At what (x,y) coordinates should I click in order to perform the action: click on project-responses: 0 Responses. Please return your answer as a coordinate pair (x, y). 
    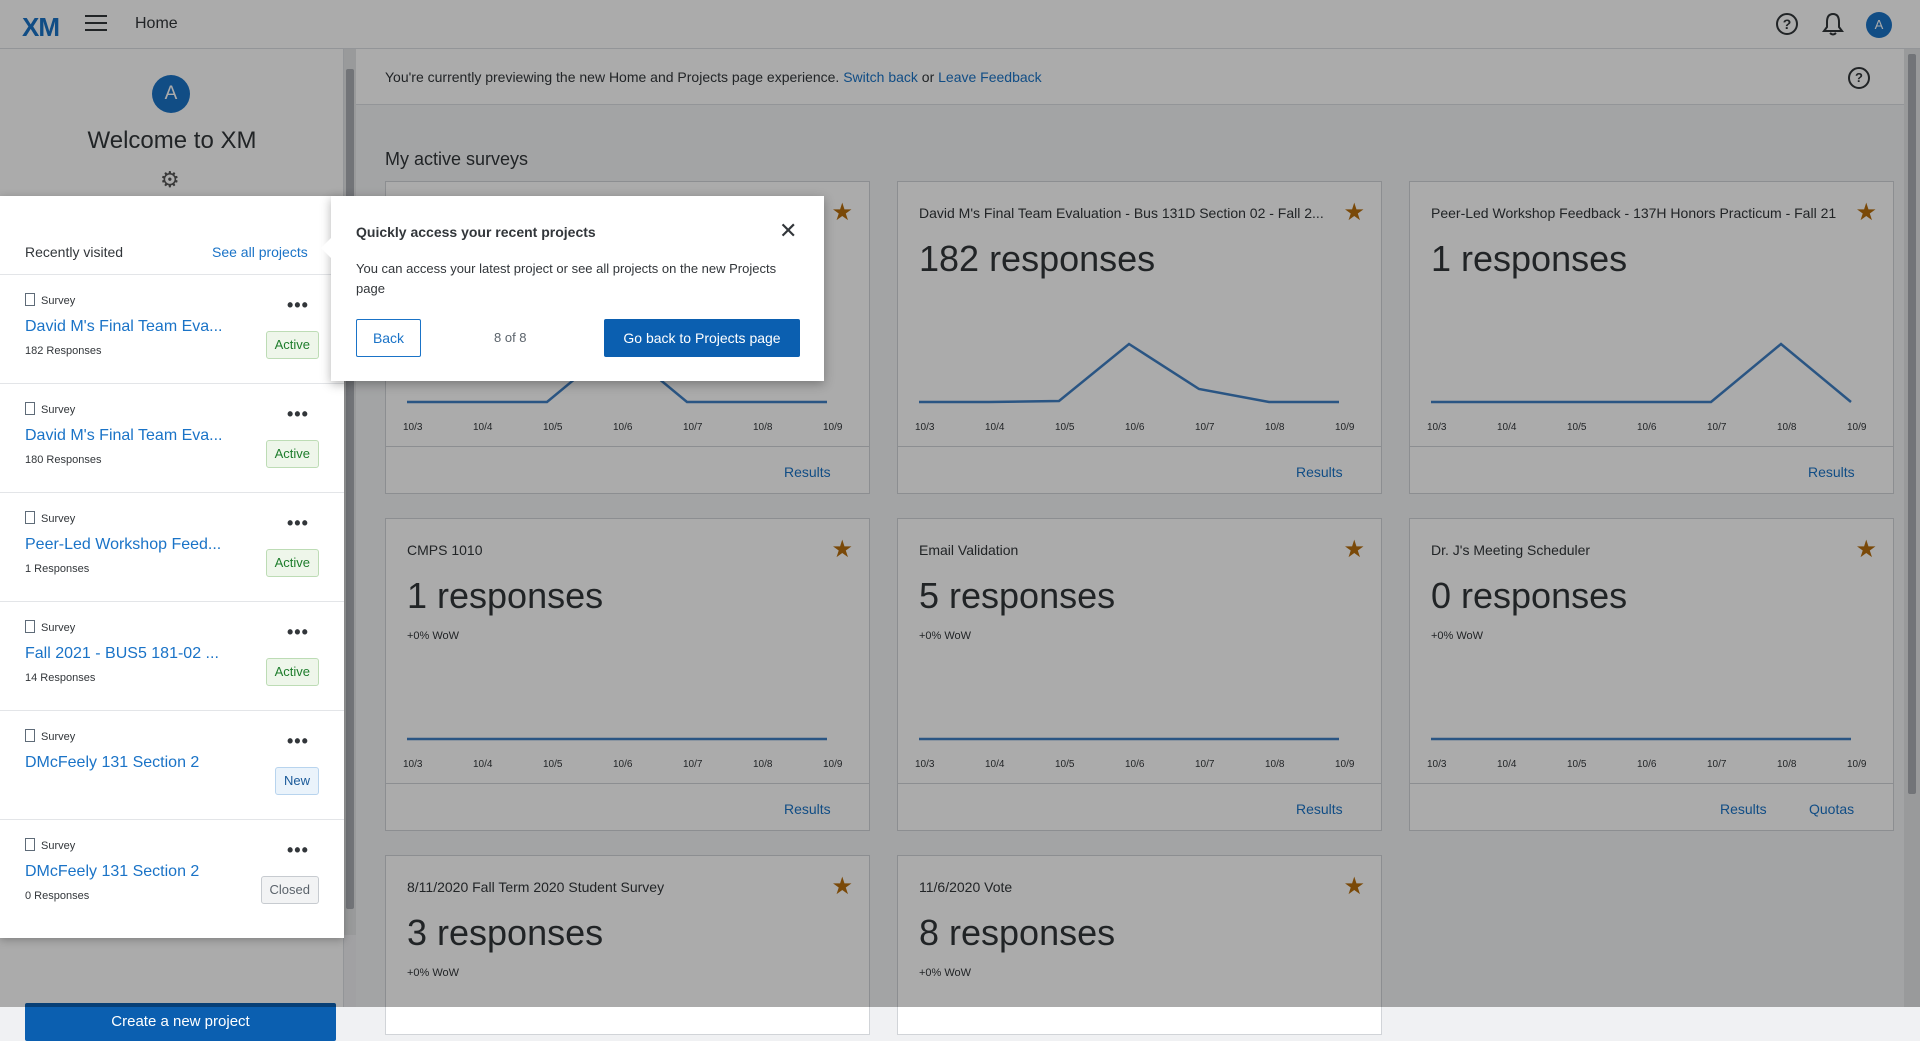
    Looking at the image, I should click on (57, 896).